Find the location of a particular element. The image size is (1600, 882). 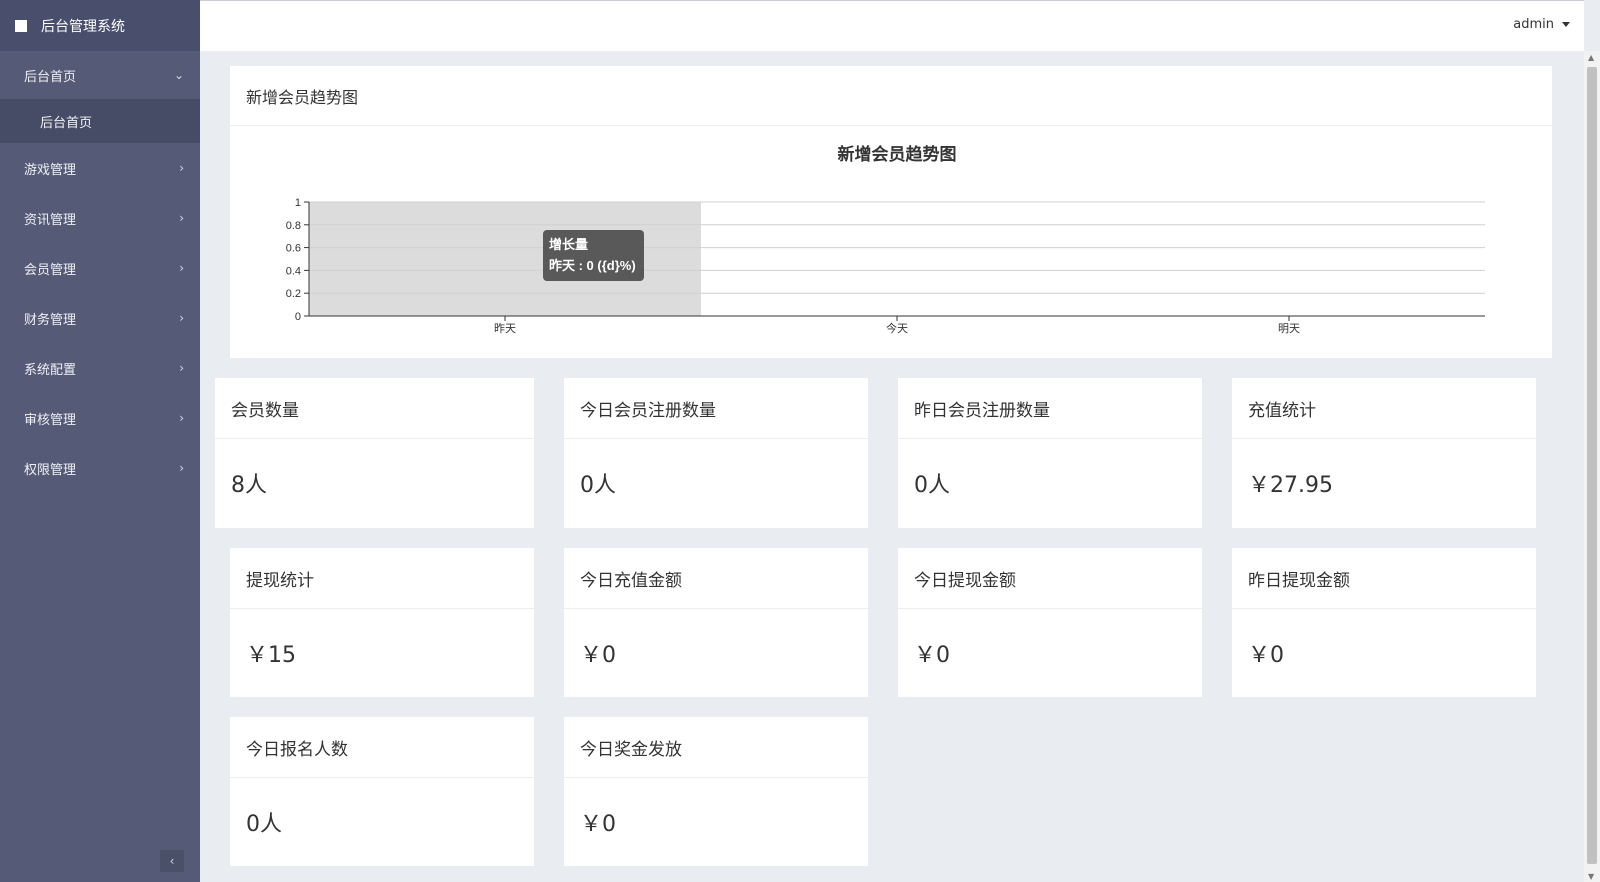

y-tick-label: 0.4 is located at coordinates (293, 271).